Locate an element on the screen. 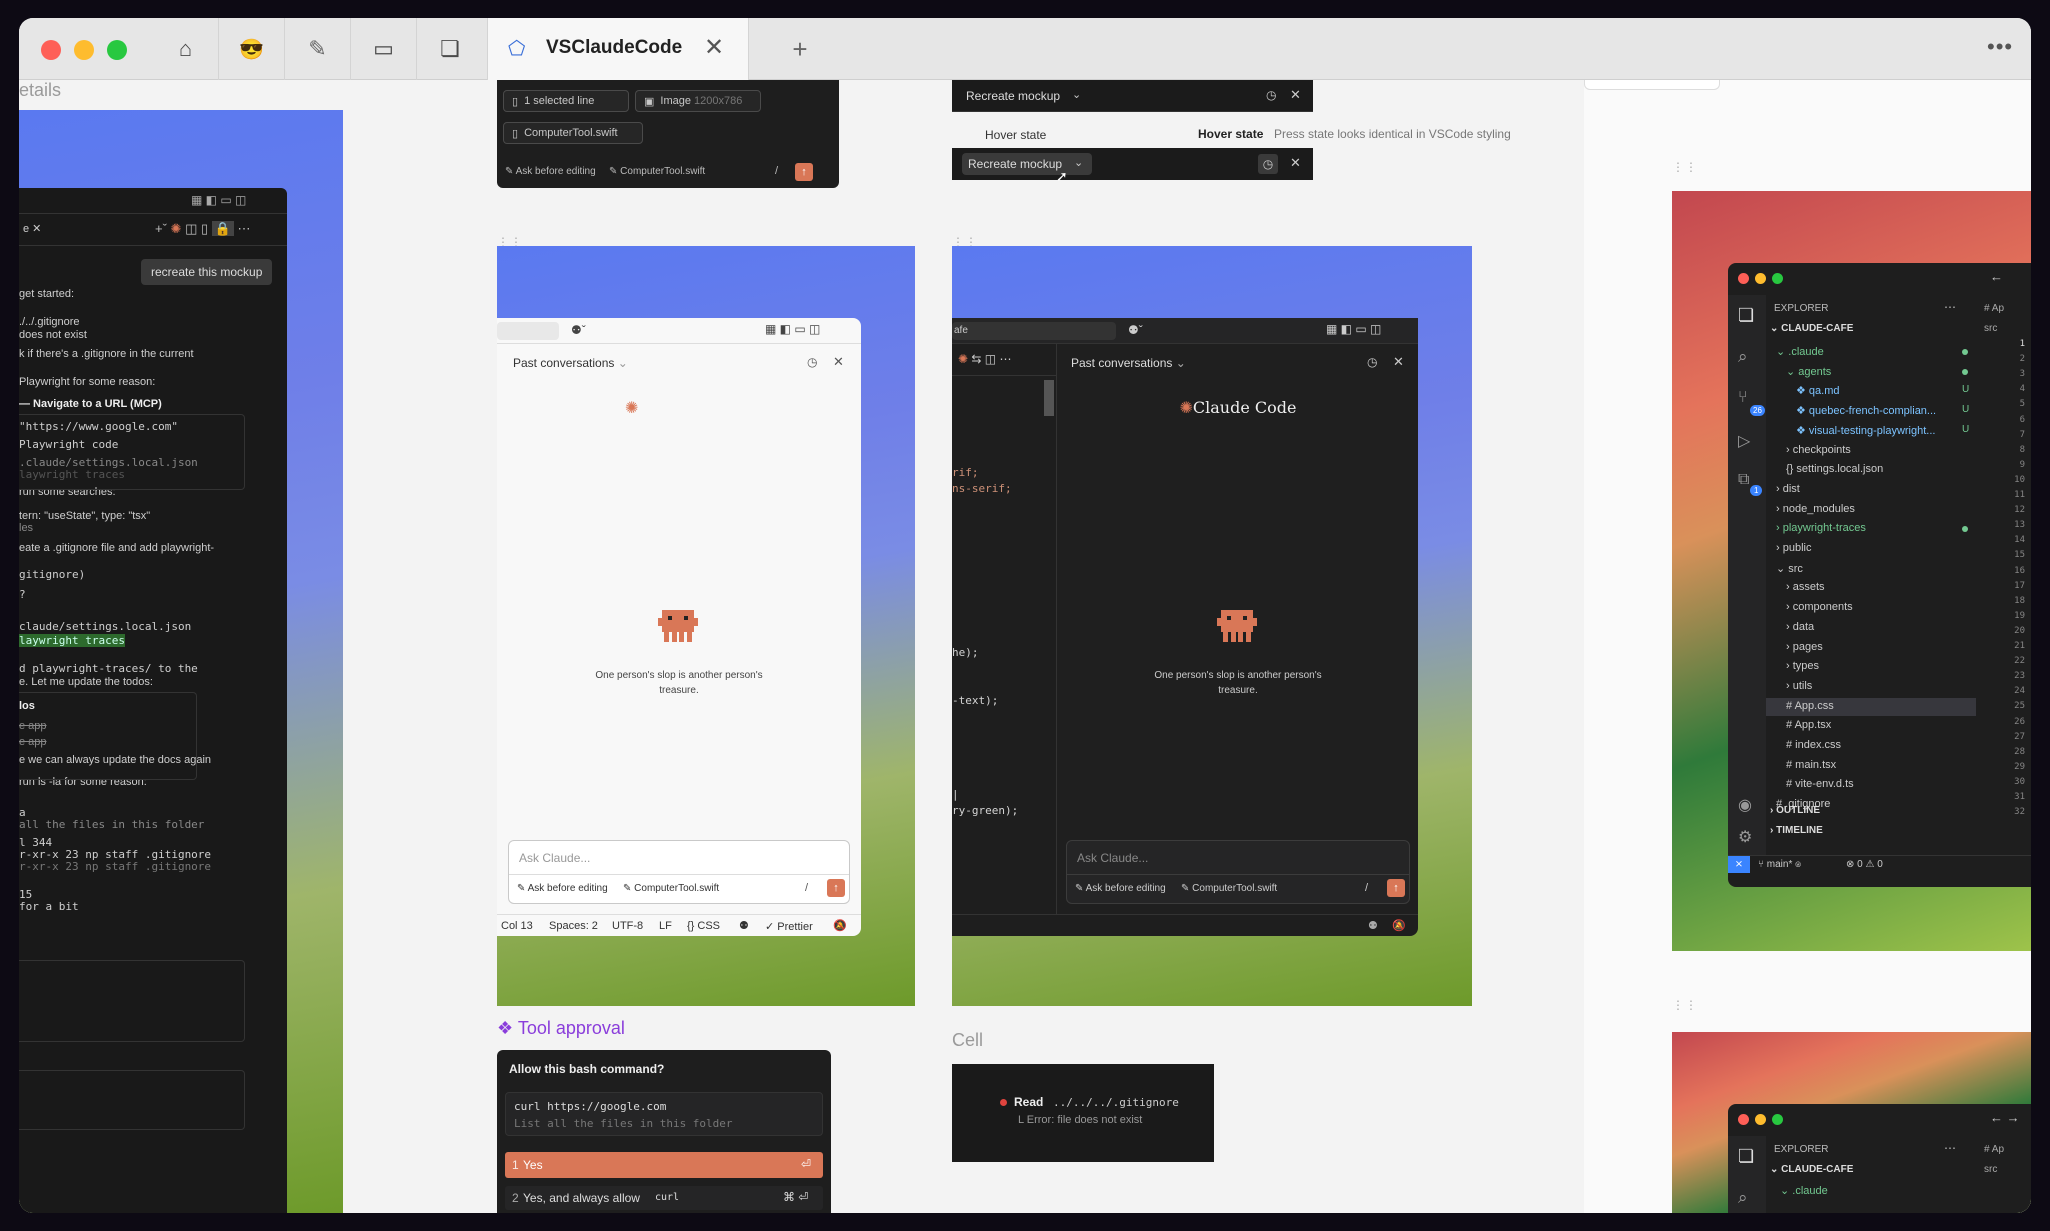 The height and width of the screenshot is (1231, 2050). editor-scrollbar is located at coordinates (1049, 398).